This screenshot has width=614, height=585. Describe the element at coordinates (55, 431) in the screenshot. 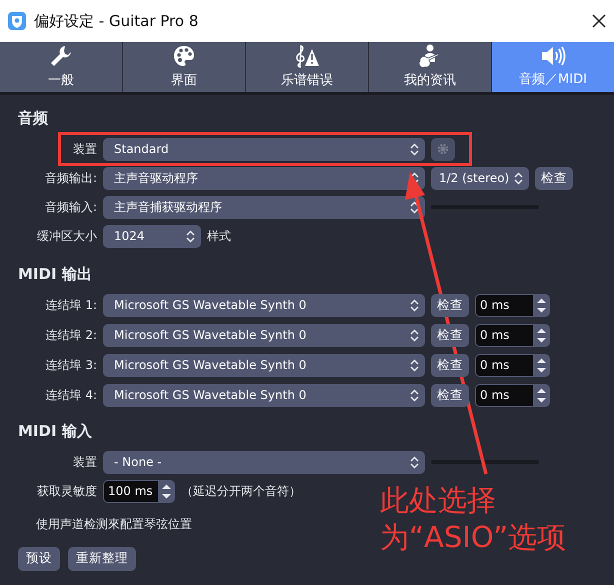

I see `section-heading: MIDI 输入` at that location.